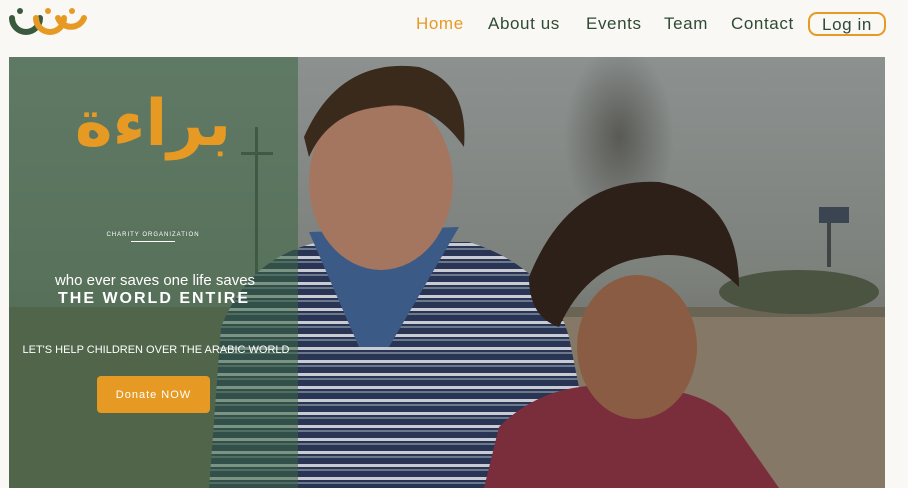 The height and width of the screenshot is (488, 908). What do you see at coordinates (153, 394) in the screenshot?
I see `donate-button: Donate NOW` at bounding box center [153, 394].